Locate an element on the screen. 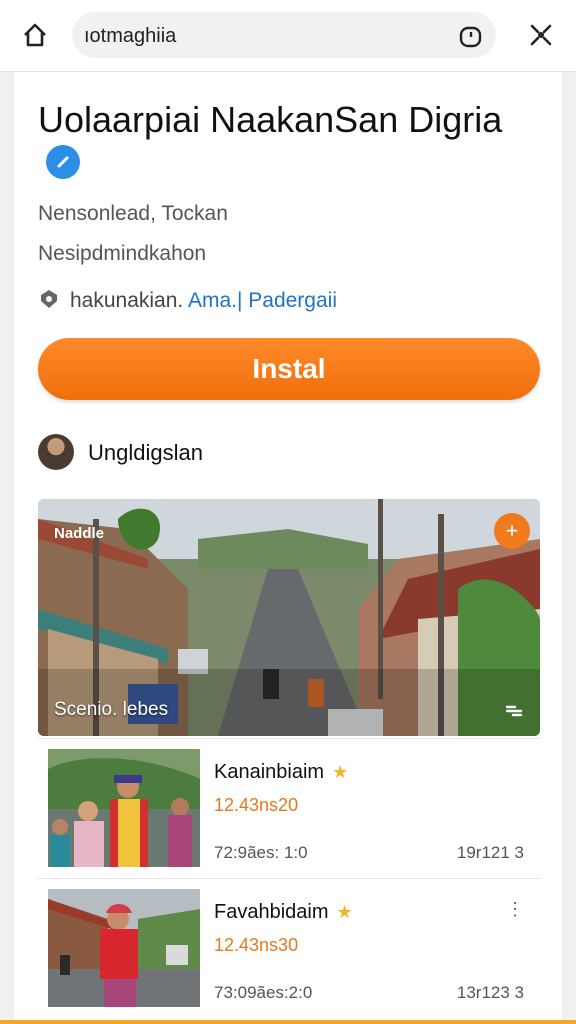  install-button: Instal is located at coordinates (289, 369).